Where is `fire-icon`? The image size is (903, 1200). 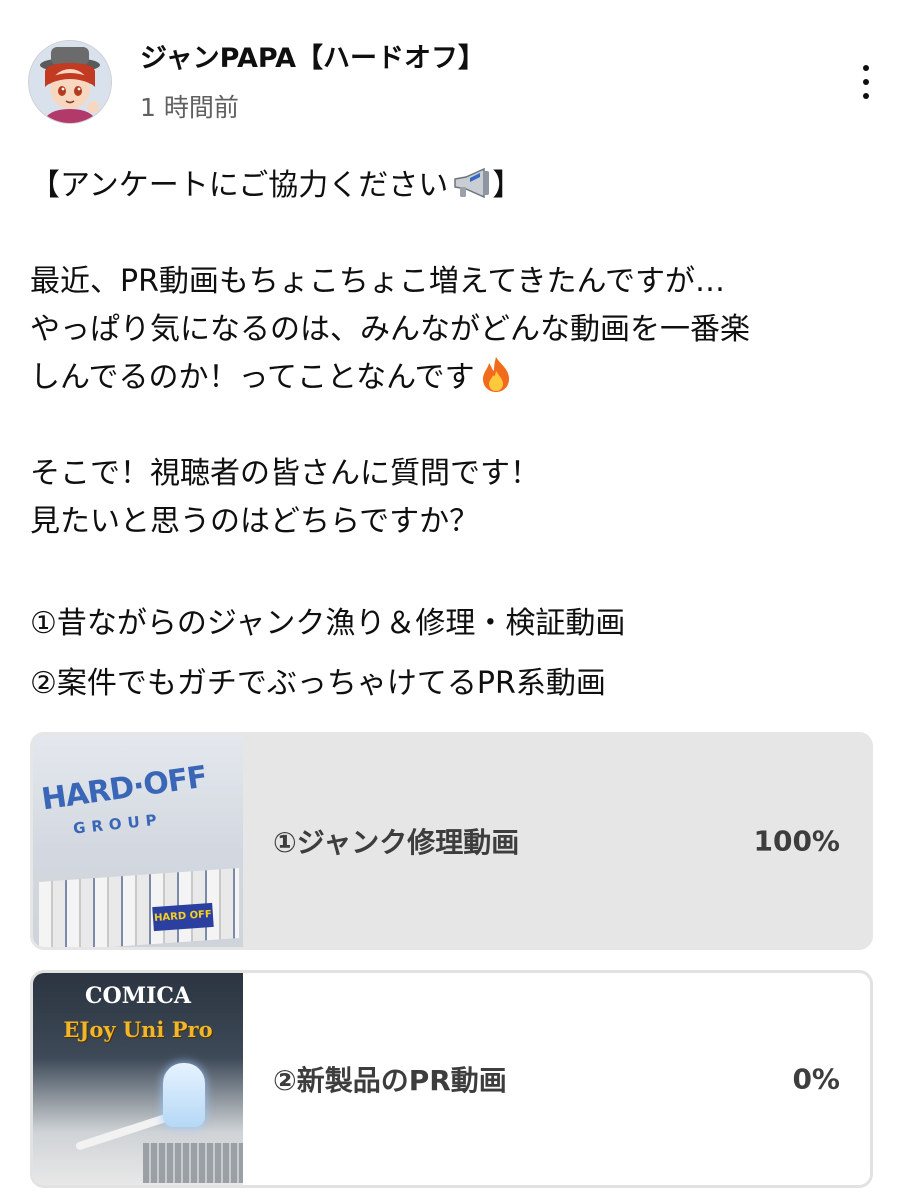
fire-icon is located at coordinates (496, 381).